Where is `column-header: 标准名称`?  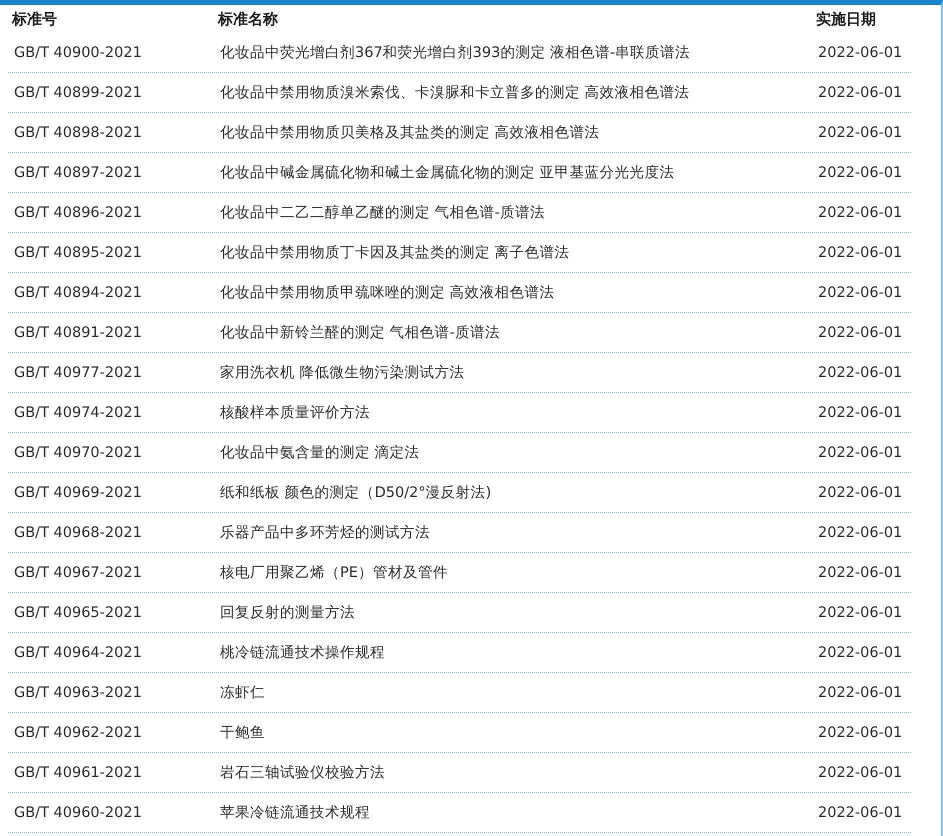
column-header: 标准名称 is located at coordinates (247, 19).